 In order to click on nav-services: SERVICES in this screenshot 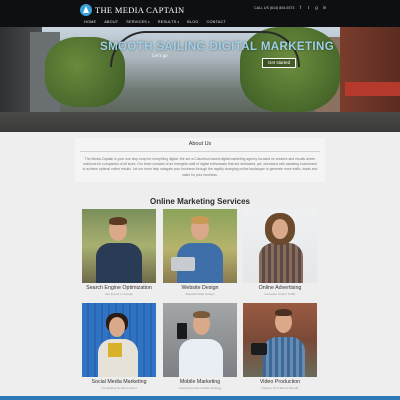, I will do `click(137, 22)`.